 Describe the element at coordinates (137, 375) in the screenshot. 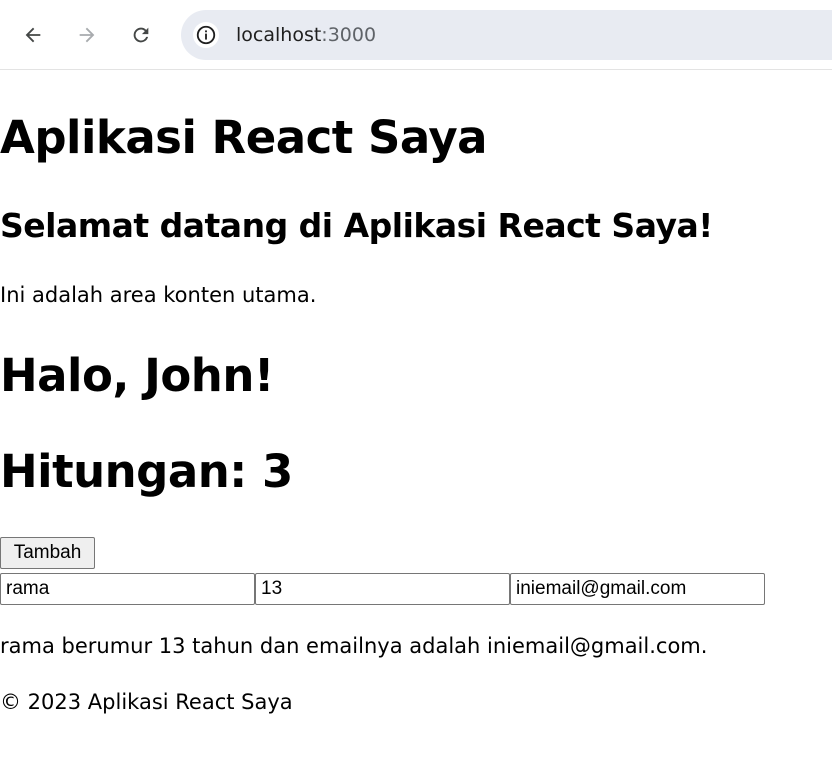

I see `greeting-heading: Halo, John!` at that location.